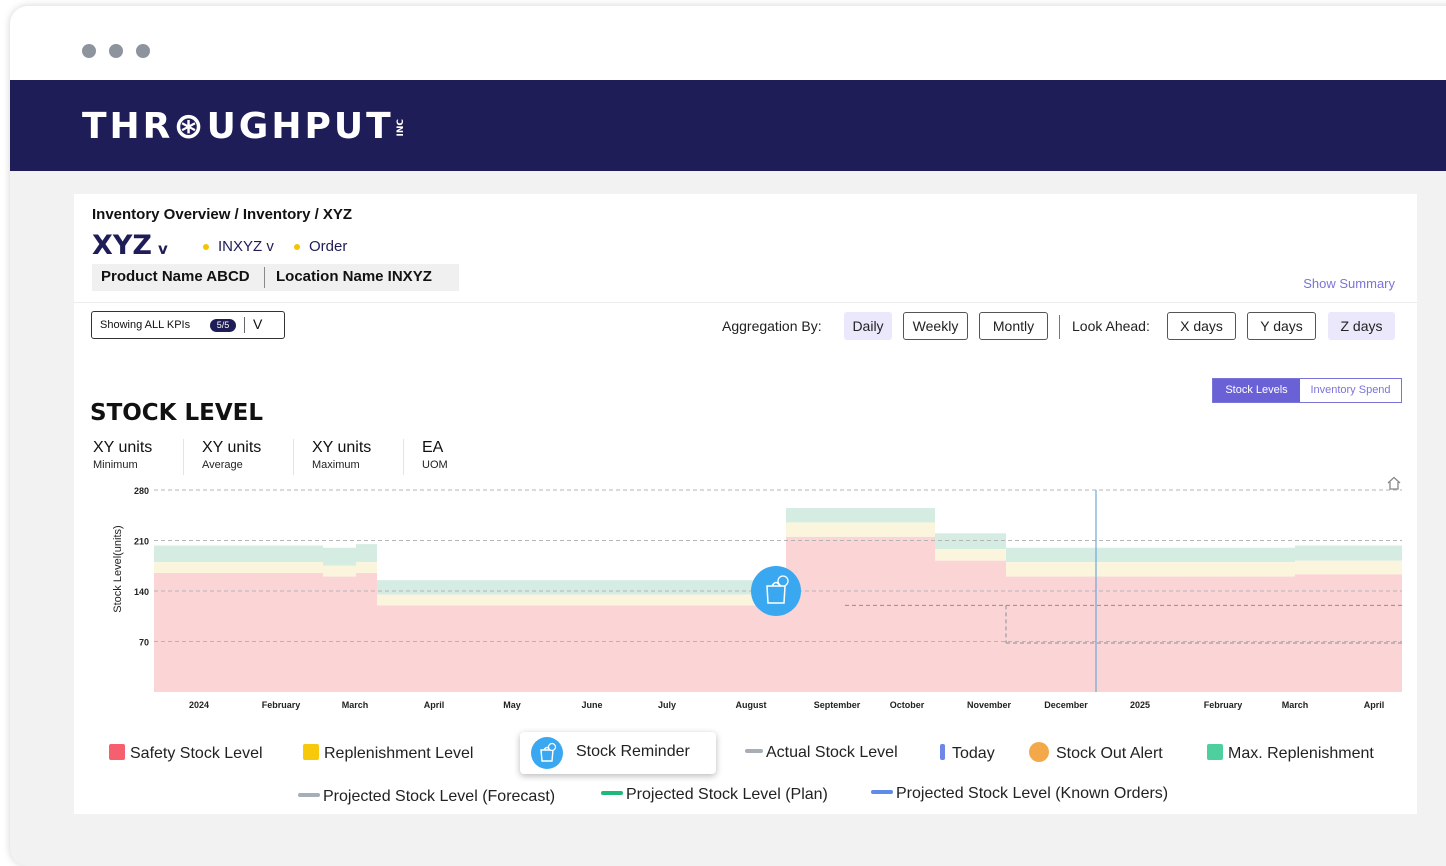 Image resolution: width=1446 pixels, height=866 pixels. I want to click on legend-replenishment: Replenishment Level, so click(388, 753).